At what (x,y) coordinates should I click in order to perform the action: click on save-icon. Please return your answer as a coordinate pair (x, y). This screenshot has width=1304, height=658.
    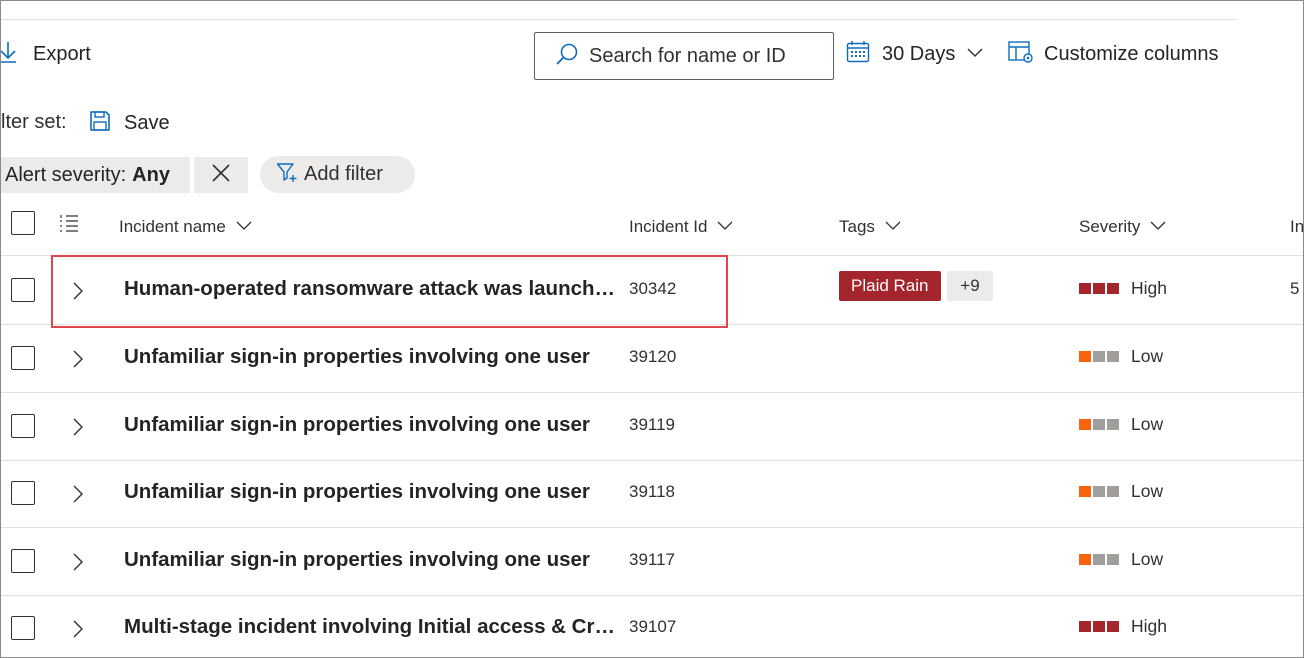
    Looking at the image, I should click on (100, 123).